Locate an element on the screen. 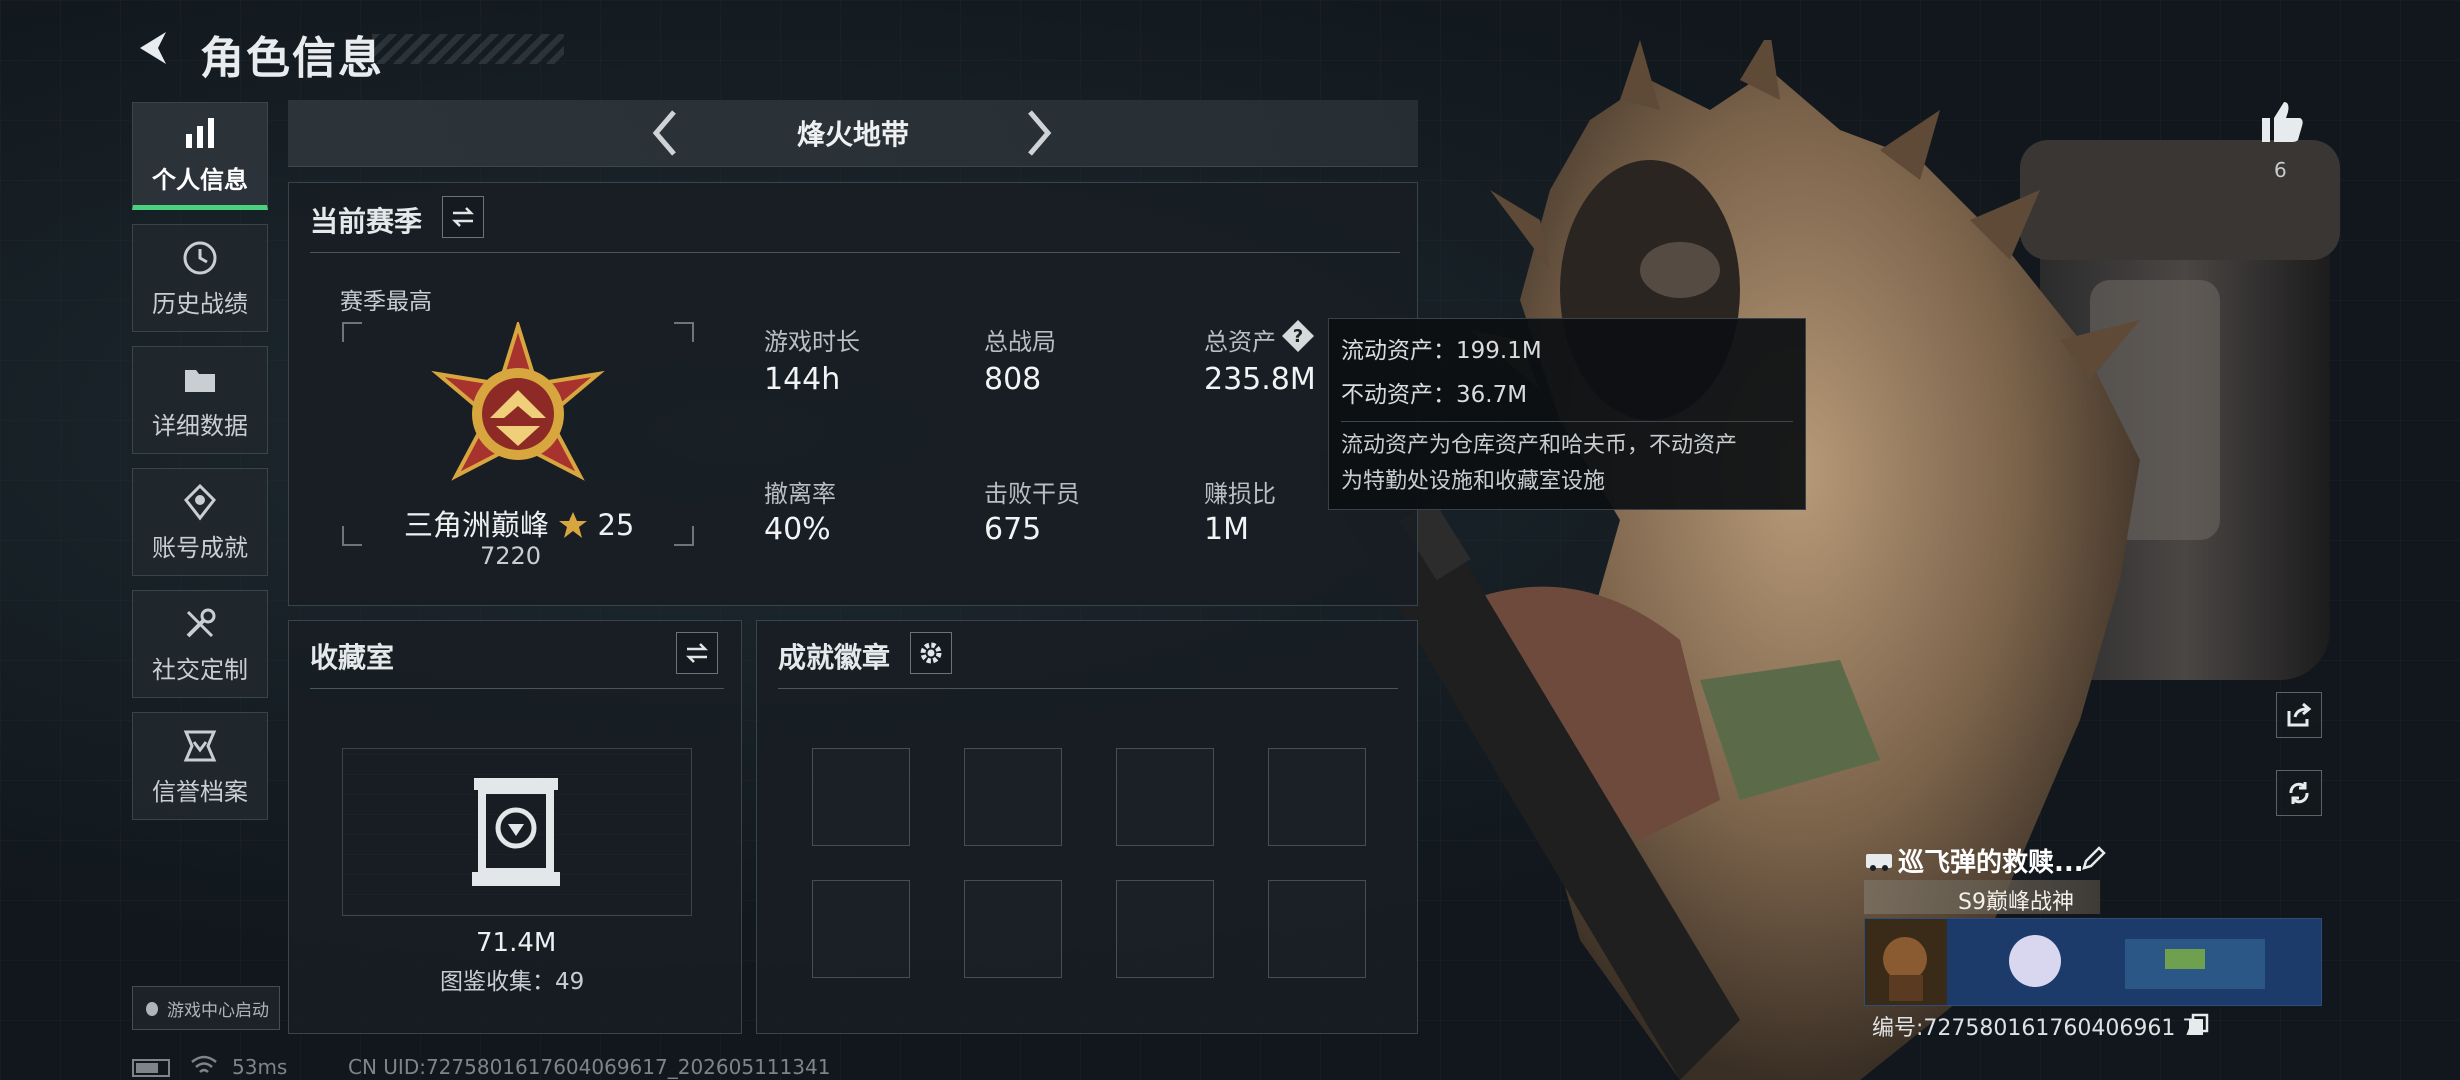  banner-art is located at coordinates (2074, 968).